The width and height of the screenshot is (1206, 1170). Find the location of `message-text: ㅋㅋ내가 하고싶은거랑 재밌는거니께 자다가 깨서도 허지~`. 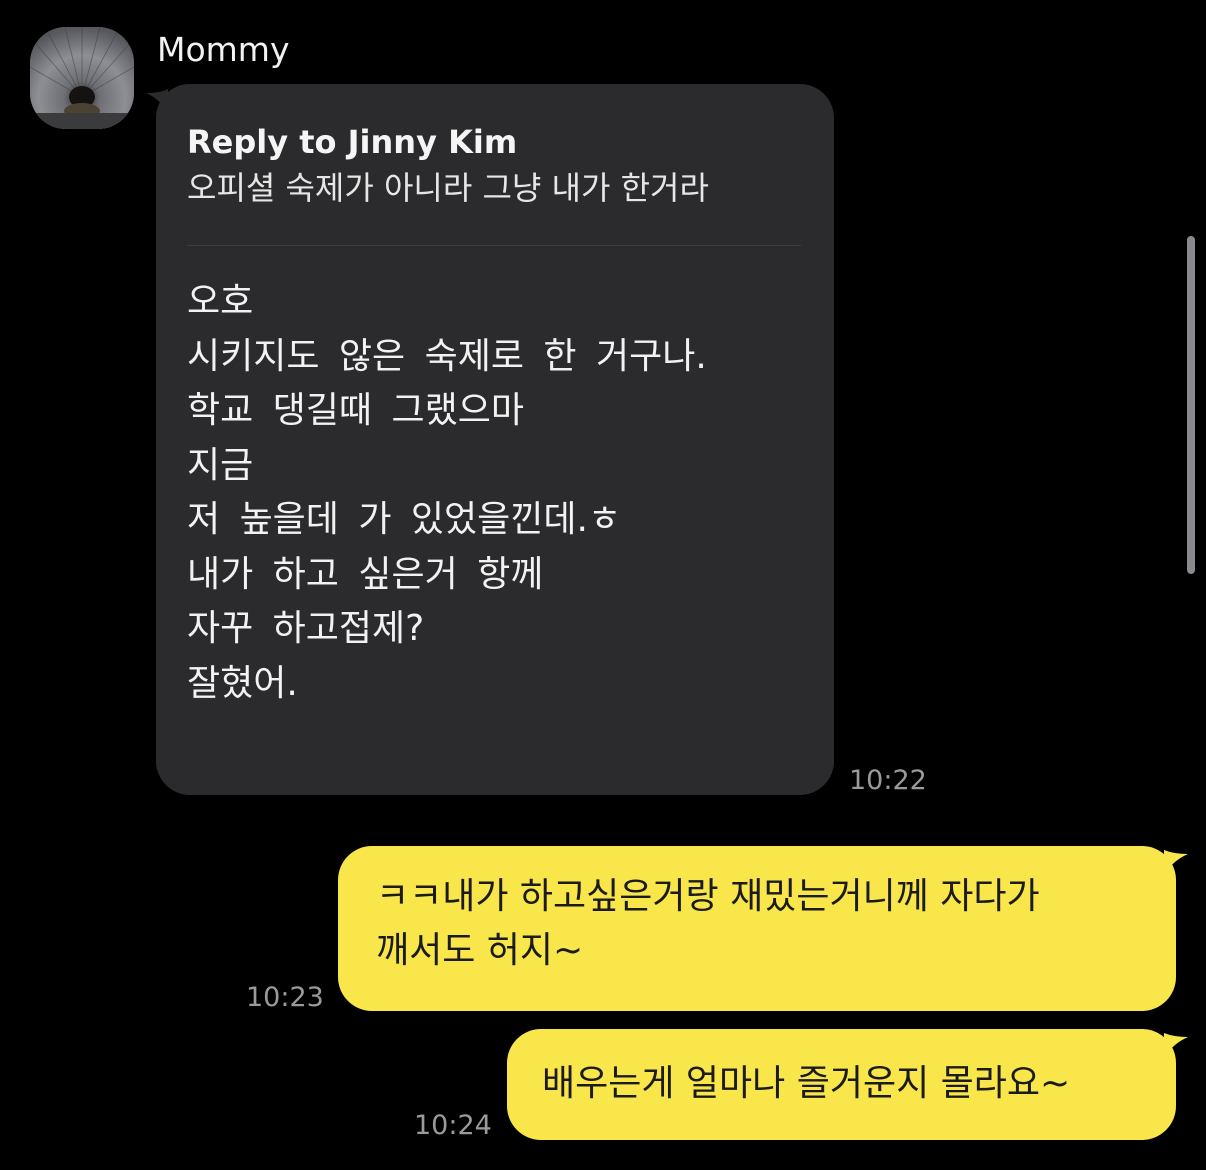

message-text: ㅋㅋ내가 하고싶은거랑 재밌는거니께 자다가 깨서도 허지~ is located at coordinates (708, 923).